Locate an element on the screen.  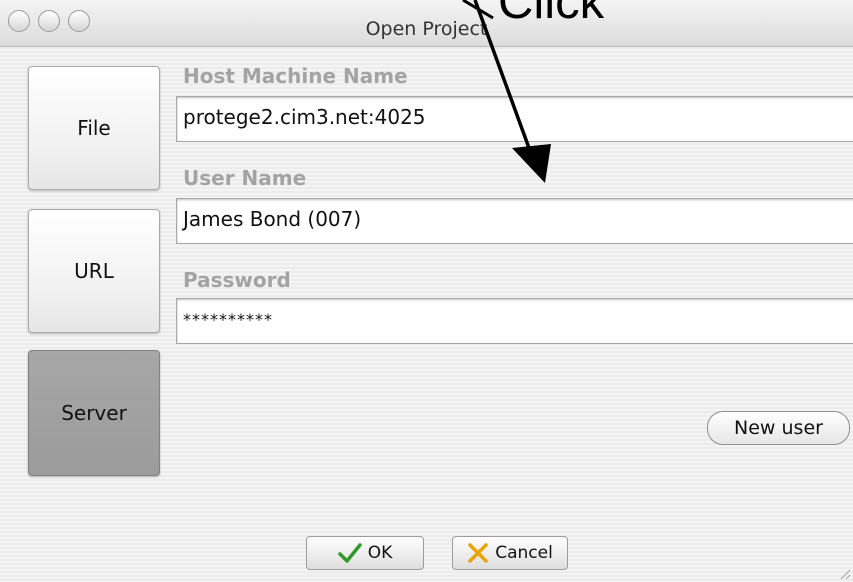
cancel-button-label: Cancel is located at coordinates (524, 553).